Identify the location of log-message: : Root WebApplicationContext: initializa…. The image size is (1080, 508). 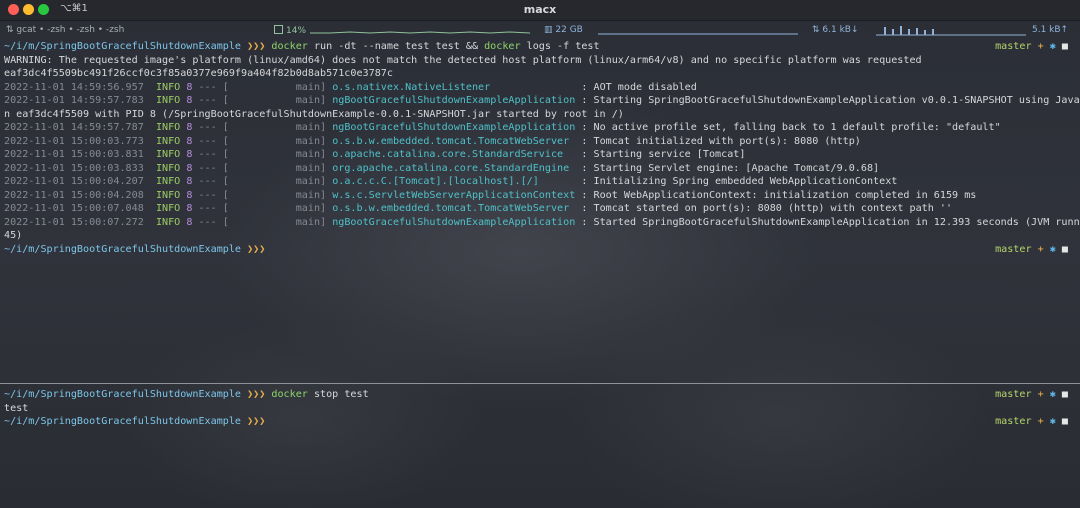
(776, 195).